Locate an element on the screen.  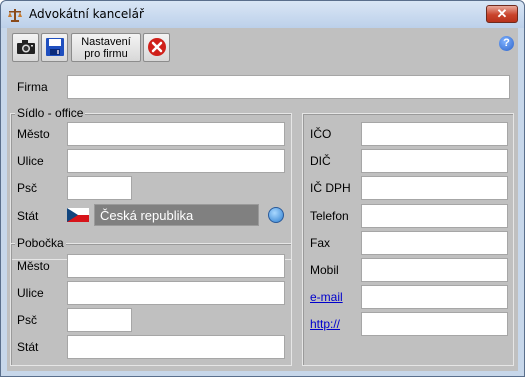
office-legend: Sídlo - office is located at coordinates (50, 113).